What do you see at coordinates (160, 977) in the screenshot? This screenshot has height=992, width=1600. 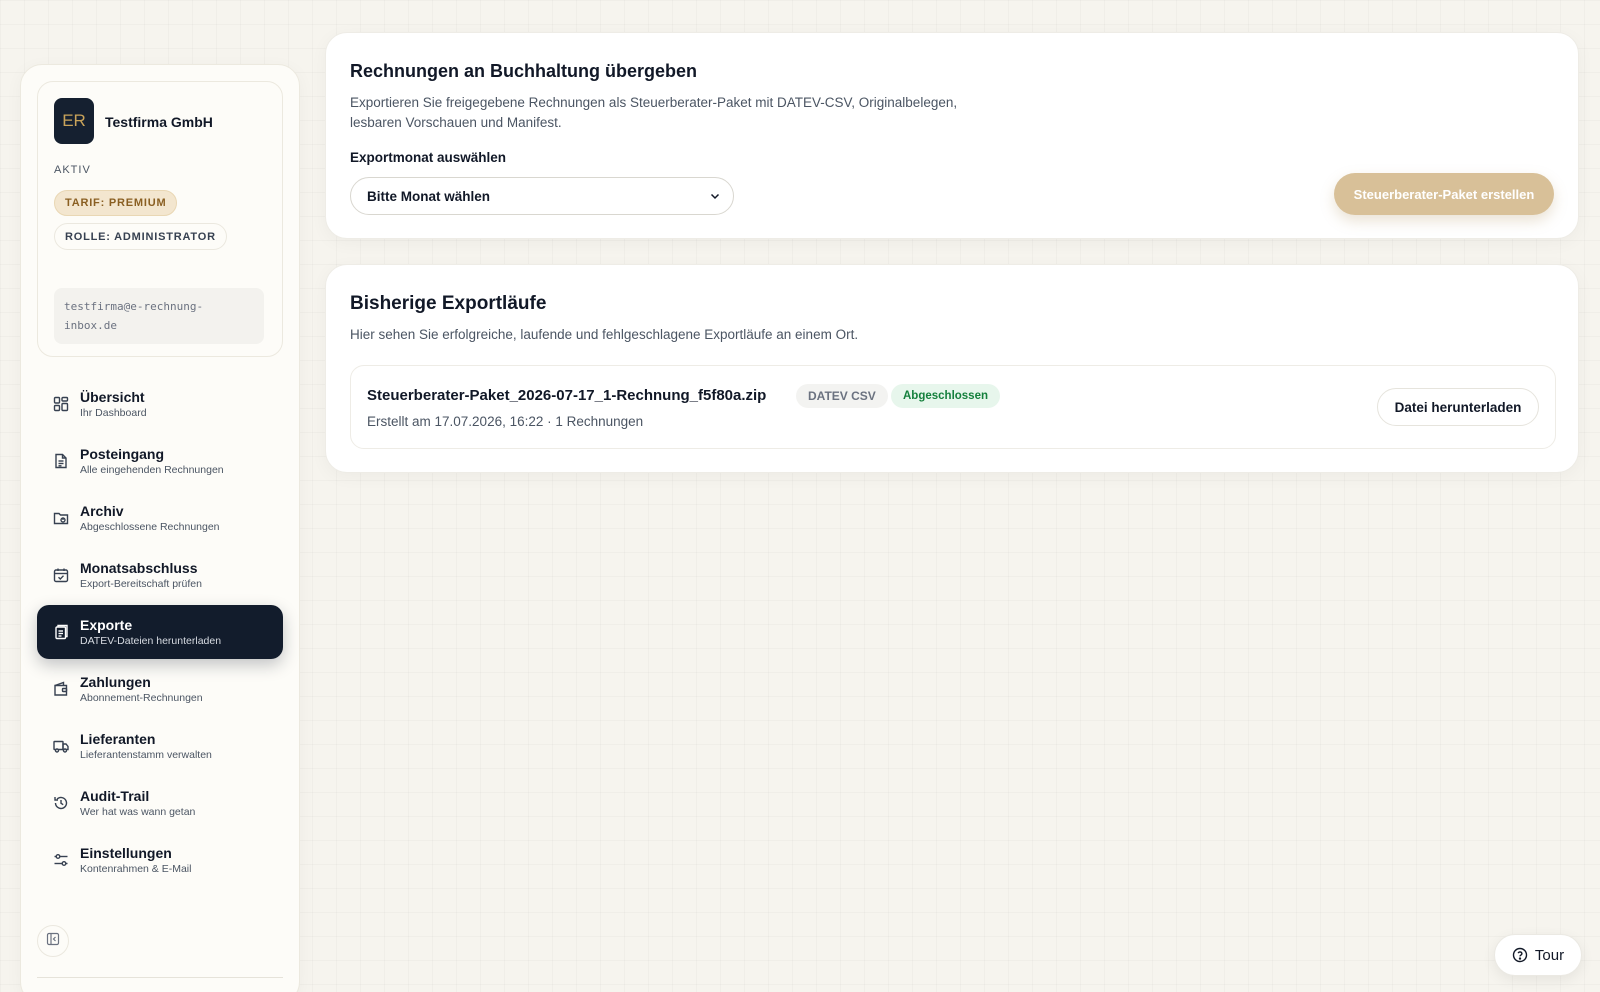 I see `sidebar-divider` at bounding box center [160, 977].